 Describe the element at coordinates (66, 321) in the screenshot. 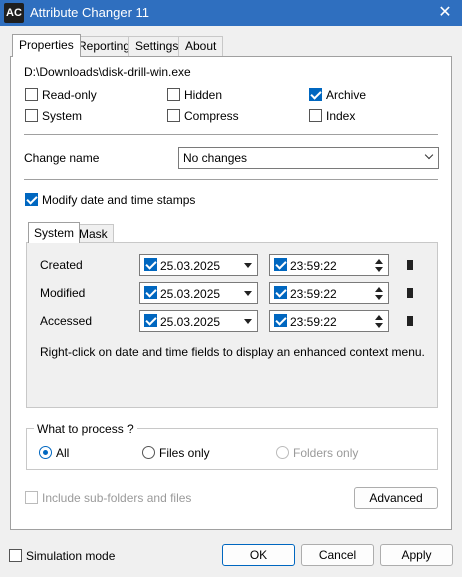

I see `accessed-label: Accessed` at that location.